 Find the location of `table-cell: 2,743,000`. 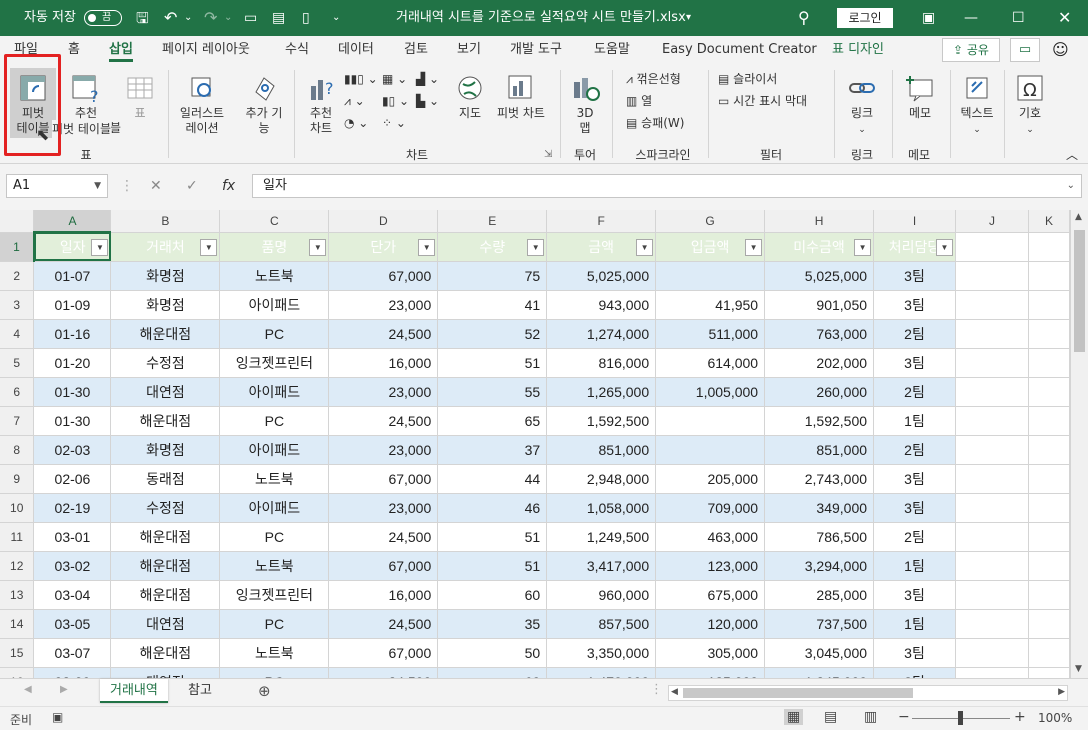

table-cell: 2,743,000 is located at coordinates (819, 479).